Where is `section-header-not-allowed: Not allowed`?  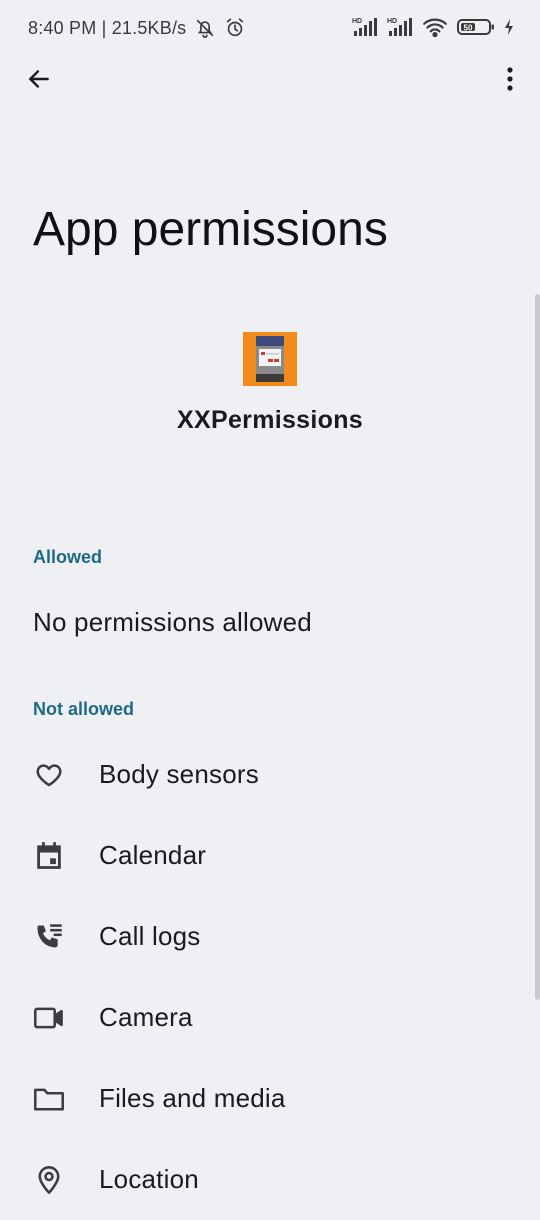
section-header-not-allowed: Not allowed is located at coordinates (84, 709).